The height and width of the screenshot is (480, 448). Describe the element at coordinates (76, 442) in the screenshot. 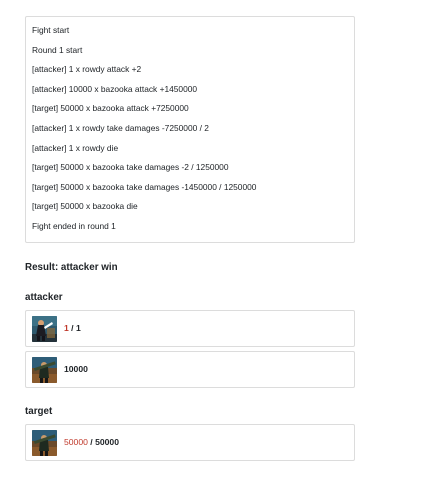

I see `unit-alive-count: 50000` at that location.